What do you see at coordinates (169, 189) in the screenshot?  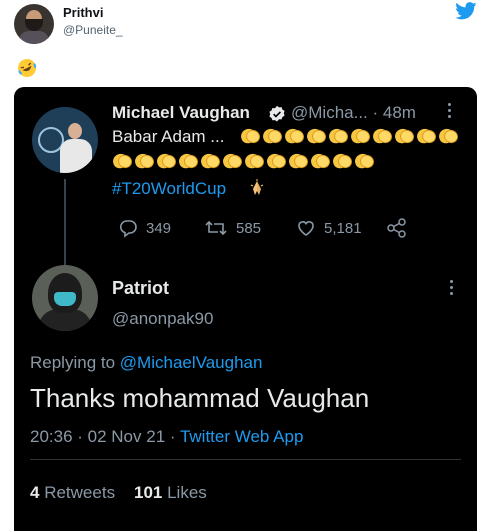 I see `hashtag-link: #T20WorldCup` at bounding box center [169, 189].